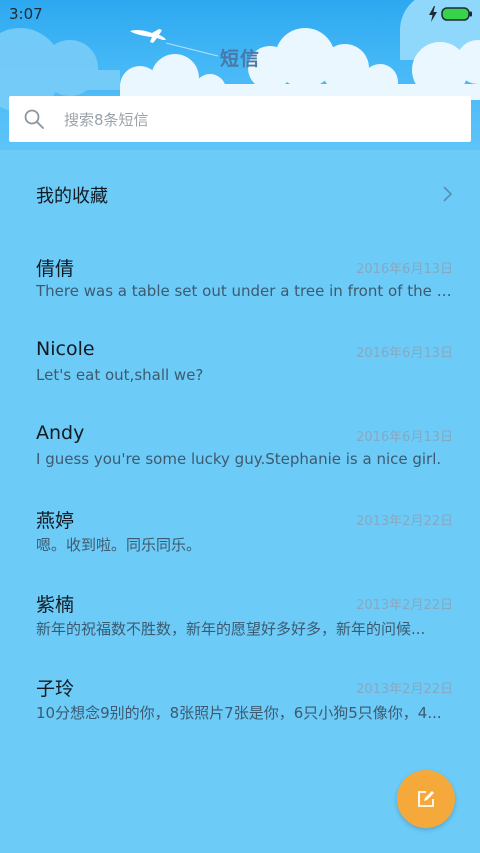 This screenshot has width=480, height=853. Describe the element at coordinates (26, 14) in the screenshot. I see `status-time: 3:07` at that location.